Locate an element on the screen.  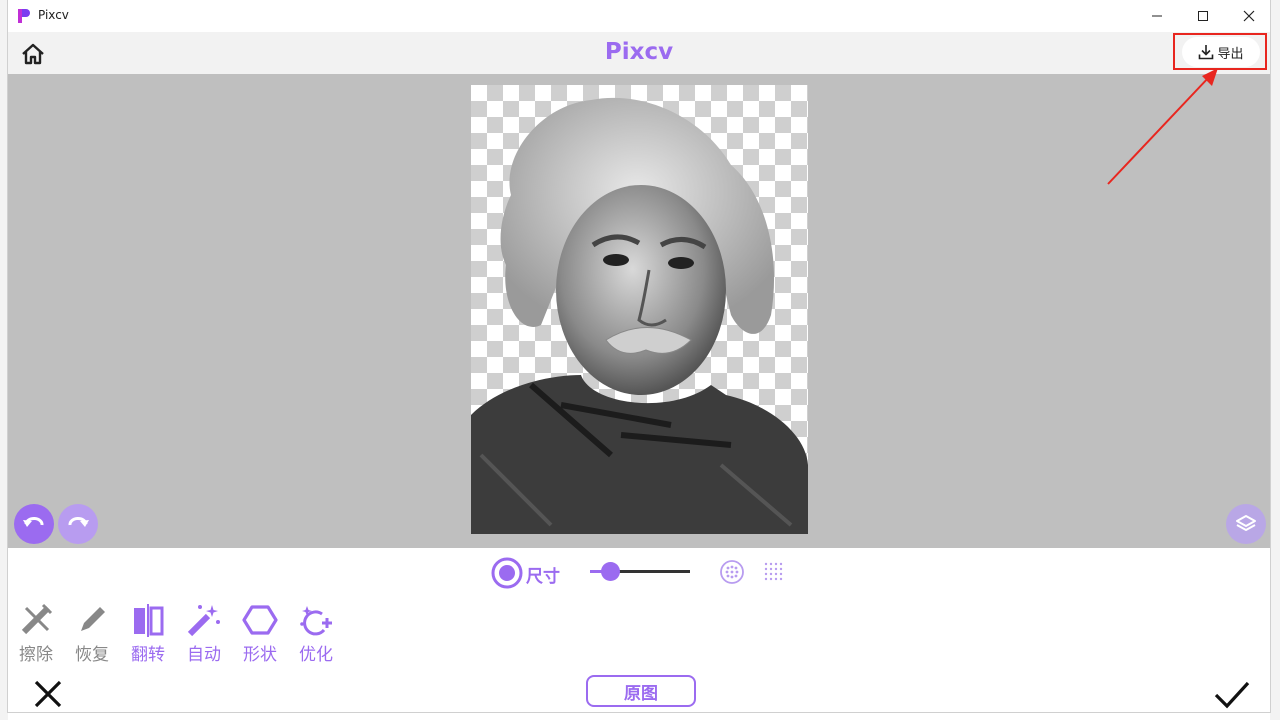
tool-shape-label: 形状 is located at coordinates (260, 655).